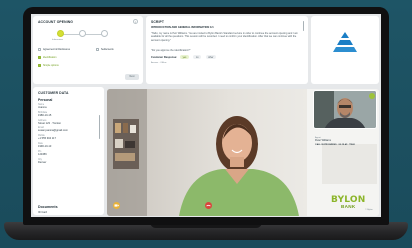 The width and height of the screenshot is (412, 248). I want to click on personal-section-title: Personal, so click(45, 100).